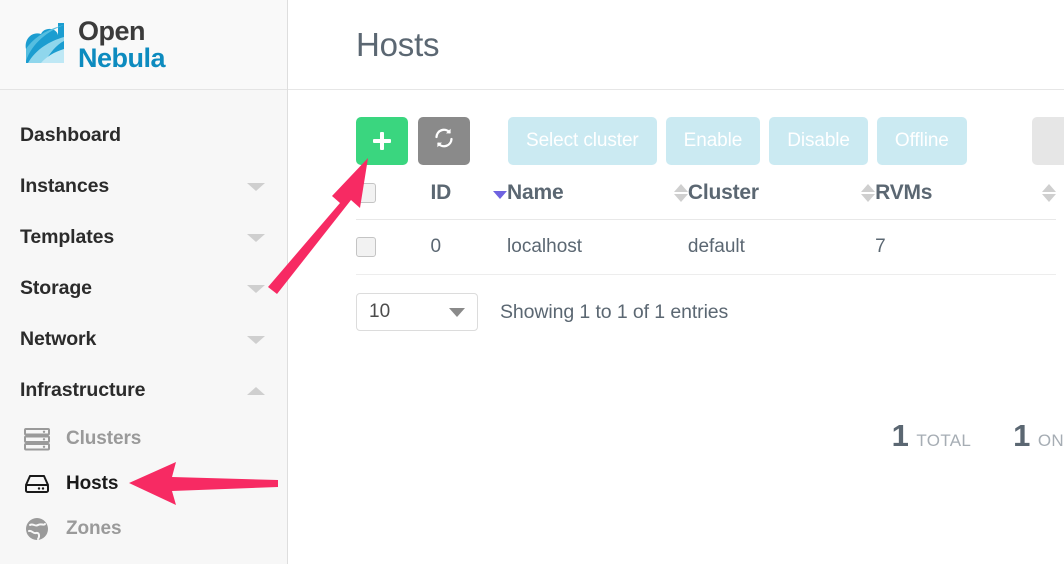  I want to click on sort-indicator-name, so click(680, 193).